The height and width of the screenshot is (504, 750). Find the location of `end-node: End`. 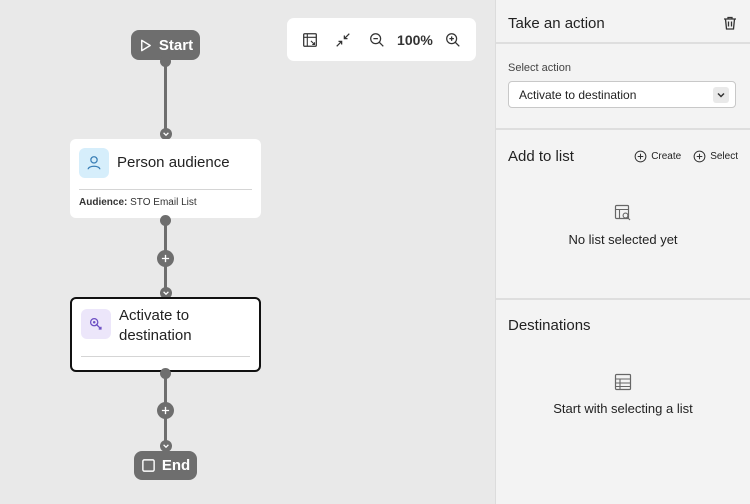

end-node: End is located at coordinates (165, 465).